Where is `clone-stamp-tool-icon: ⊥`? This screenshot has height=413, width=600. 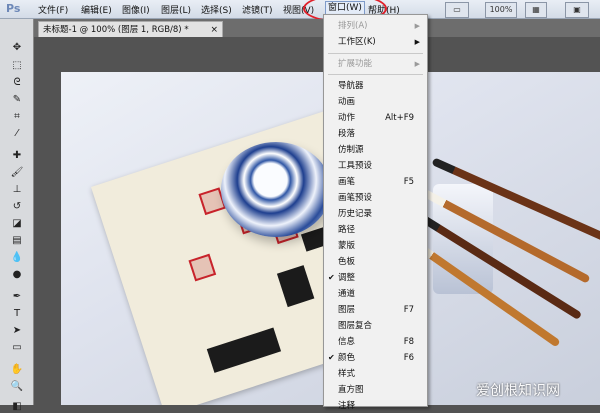
clone-stamp-tool-icon: ⊥ is located at coordinates (17, 189).